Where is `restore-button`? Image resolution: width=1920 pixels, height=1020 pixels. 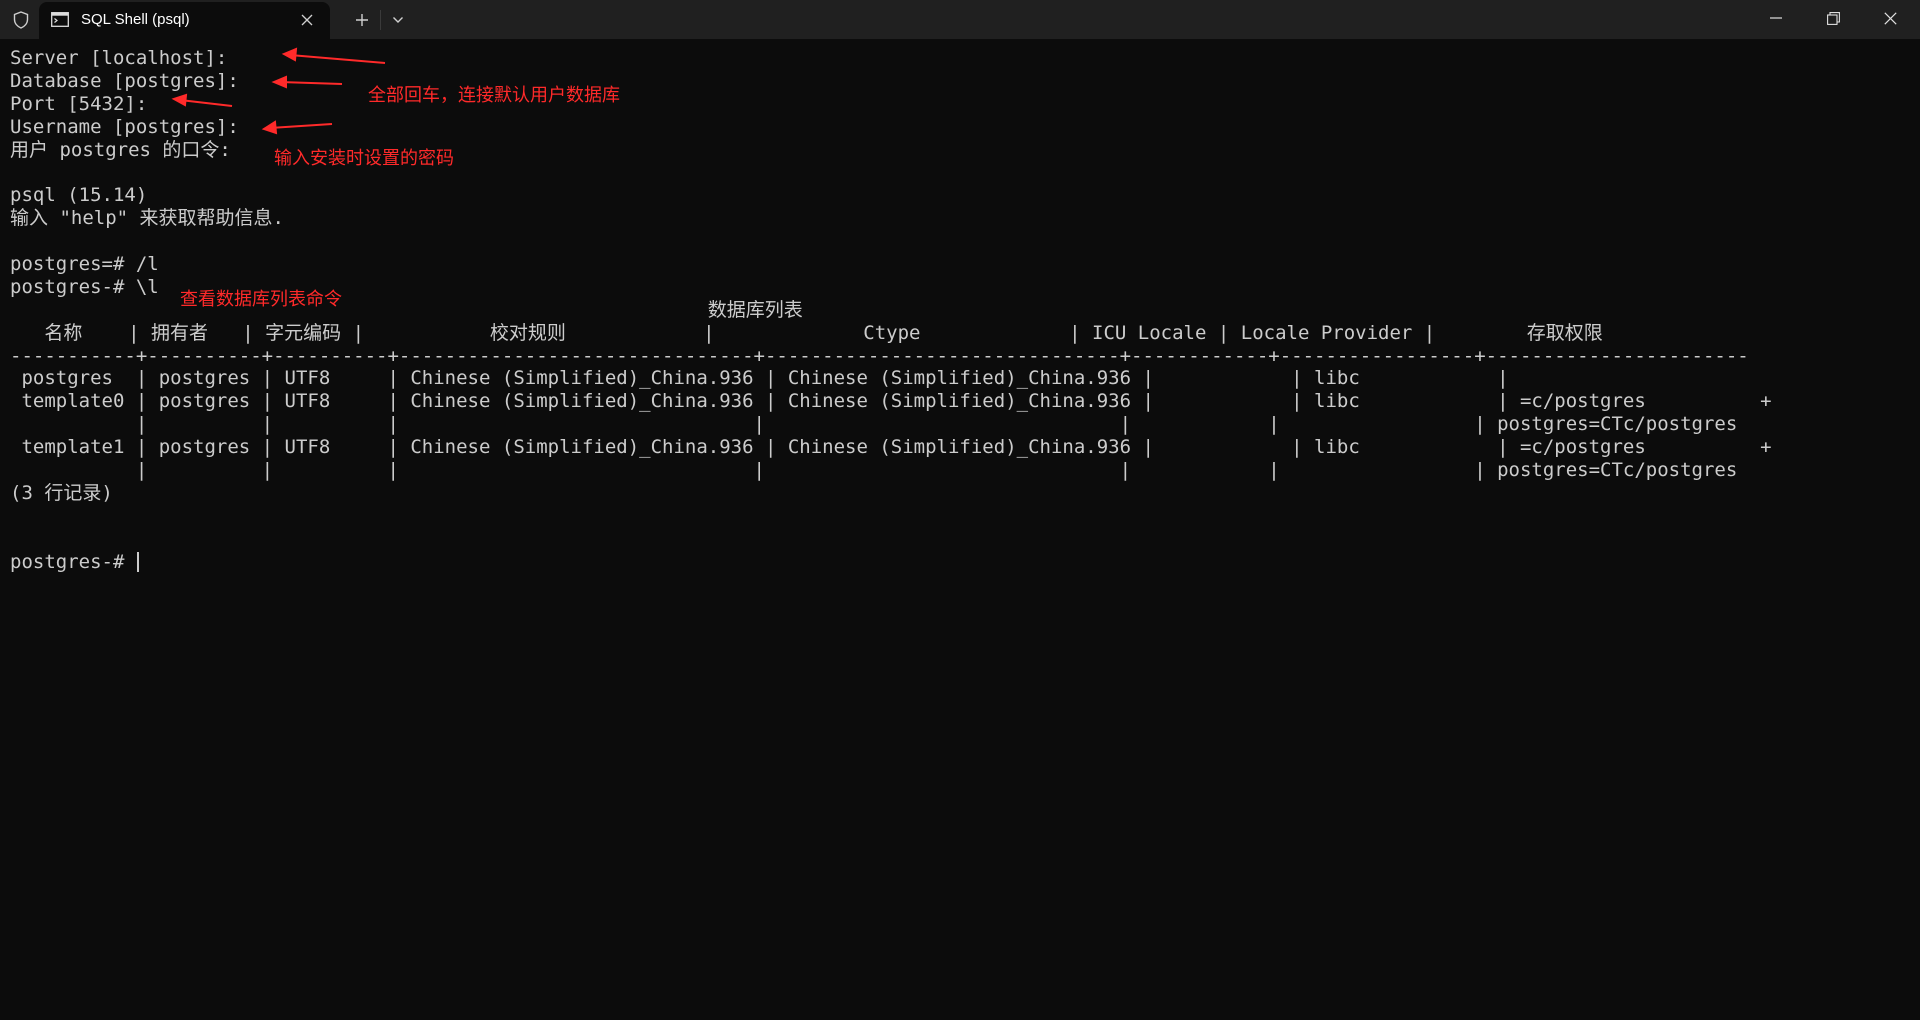
restore-button is located at coordinates (1833, 18).